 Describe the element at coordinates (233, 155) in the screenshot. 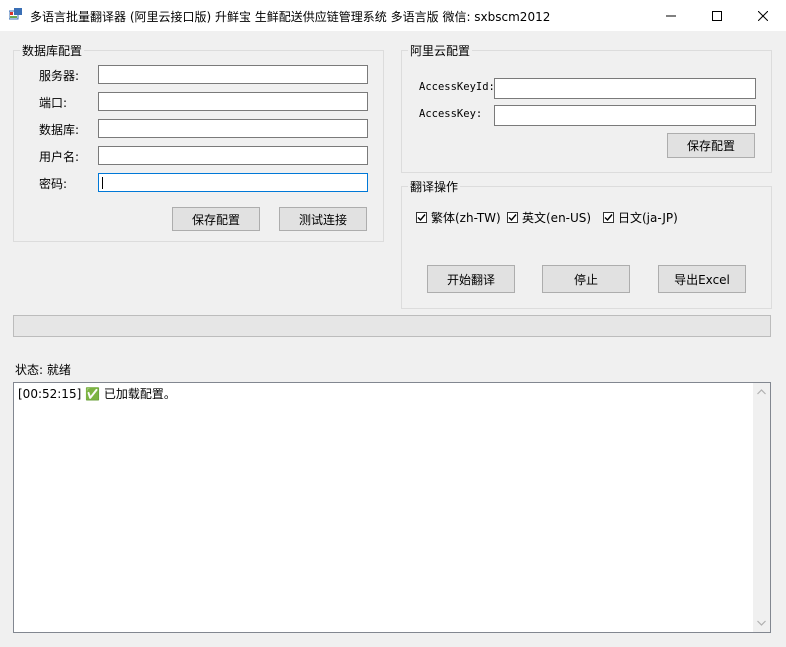

I see `username-input` at that location.